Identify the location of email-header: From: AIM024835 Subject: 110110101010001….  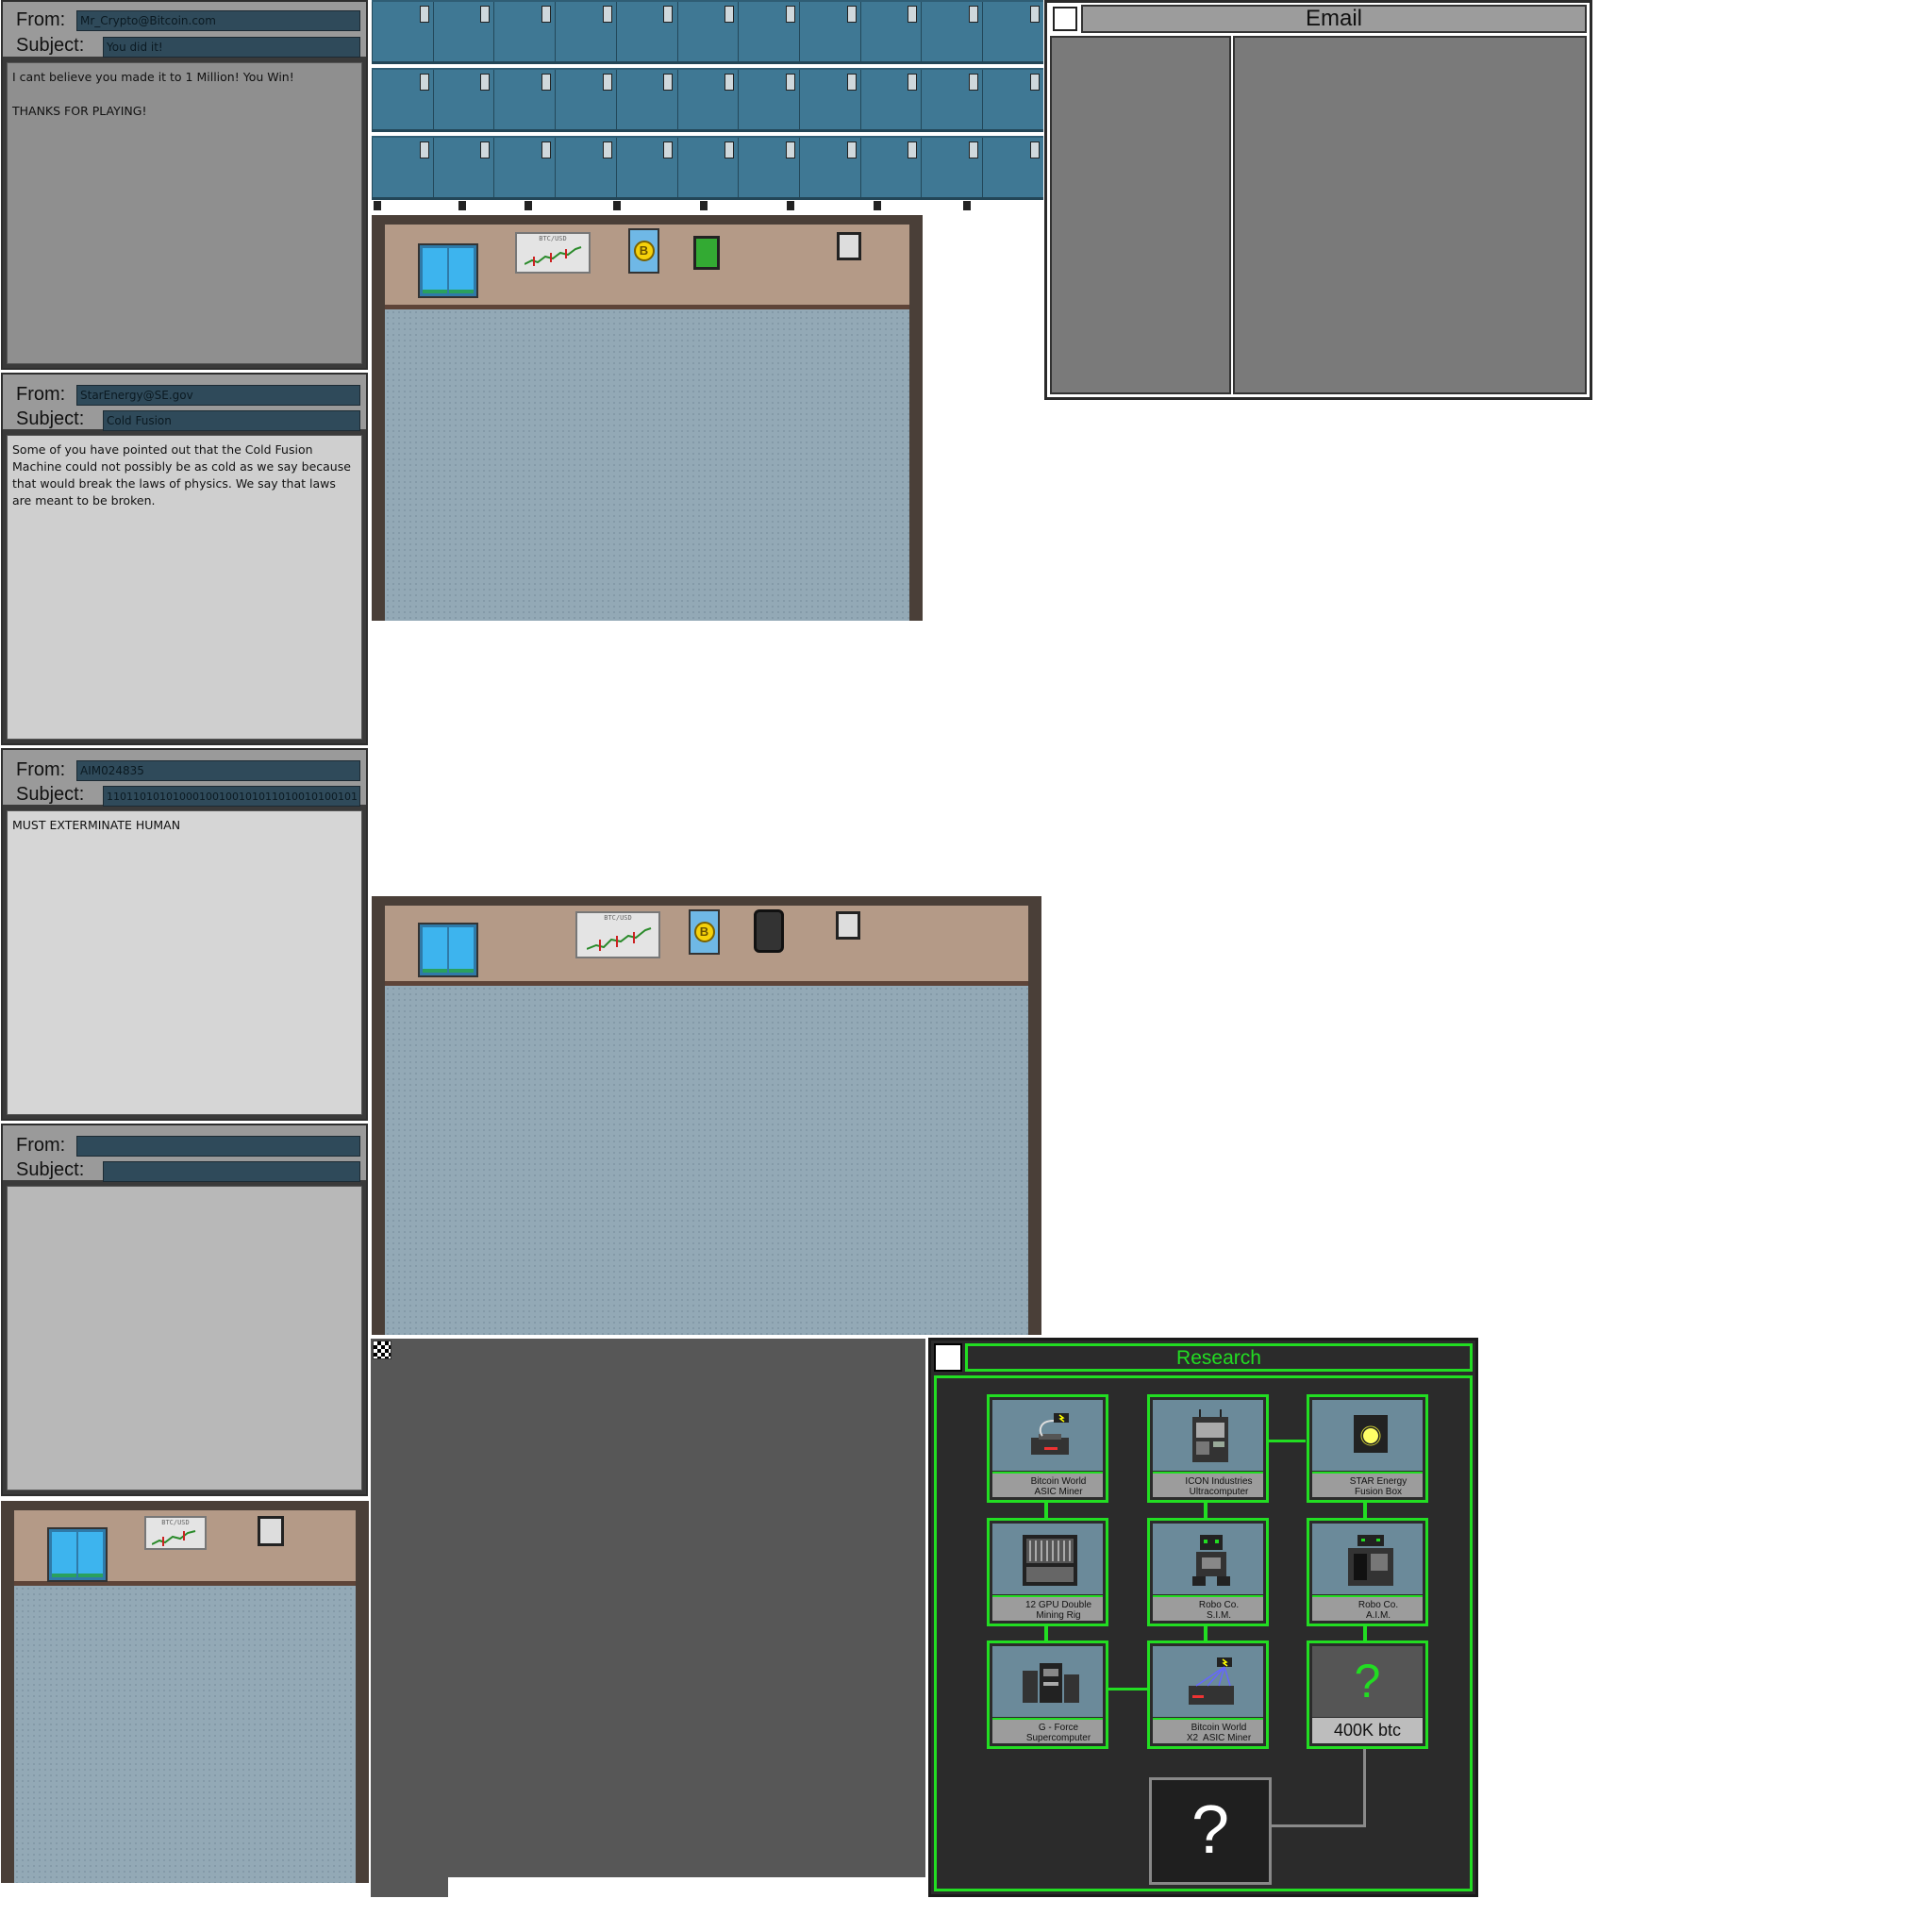
(185, 779).